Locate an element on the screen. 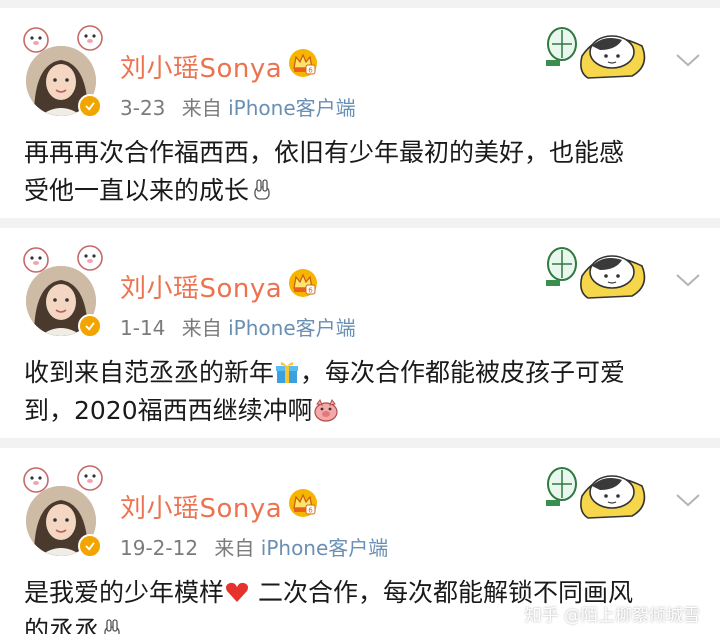  top-gap is located at coordinates (360, 4).